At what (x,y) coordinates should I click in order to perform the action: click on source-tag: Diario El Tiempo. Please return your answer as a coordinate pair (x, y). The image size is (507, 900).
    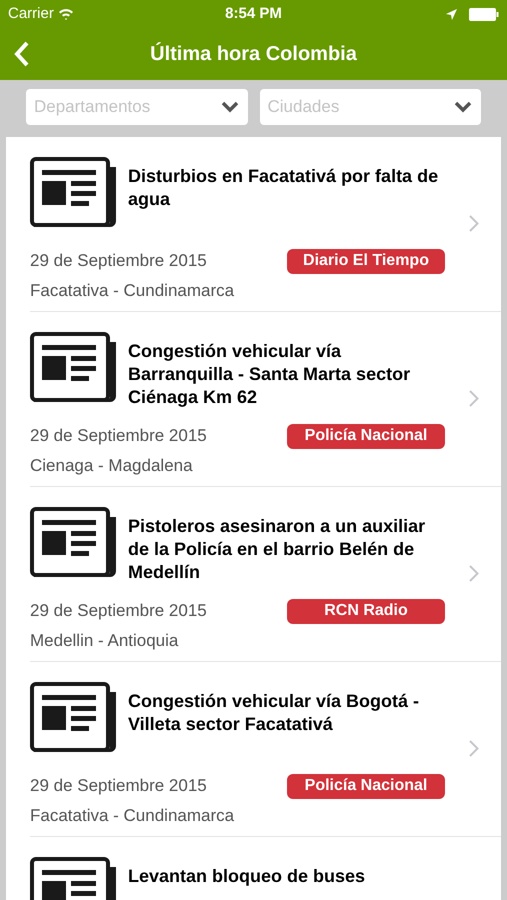
    Looking at the image, I should click on (366, 261).